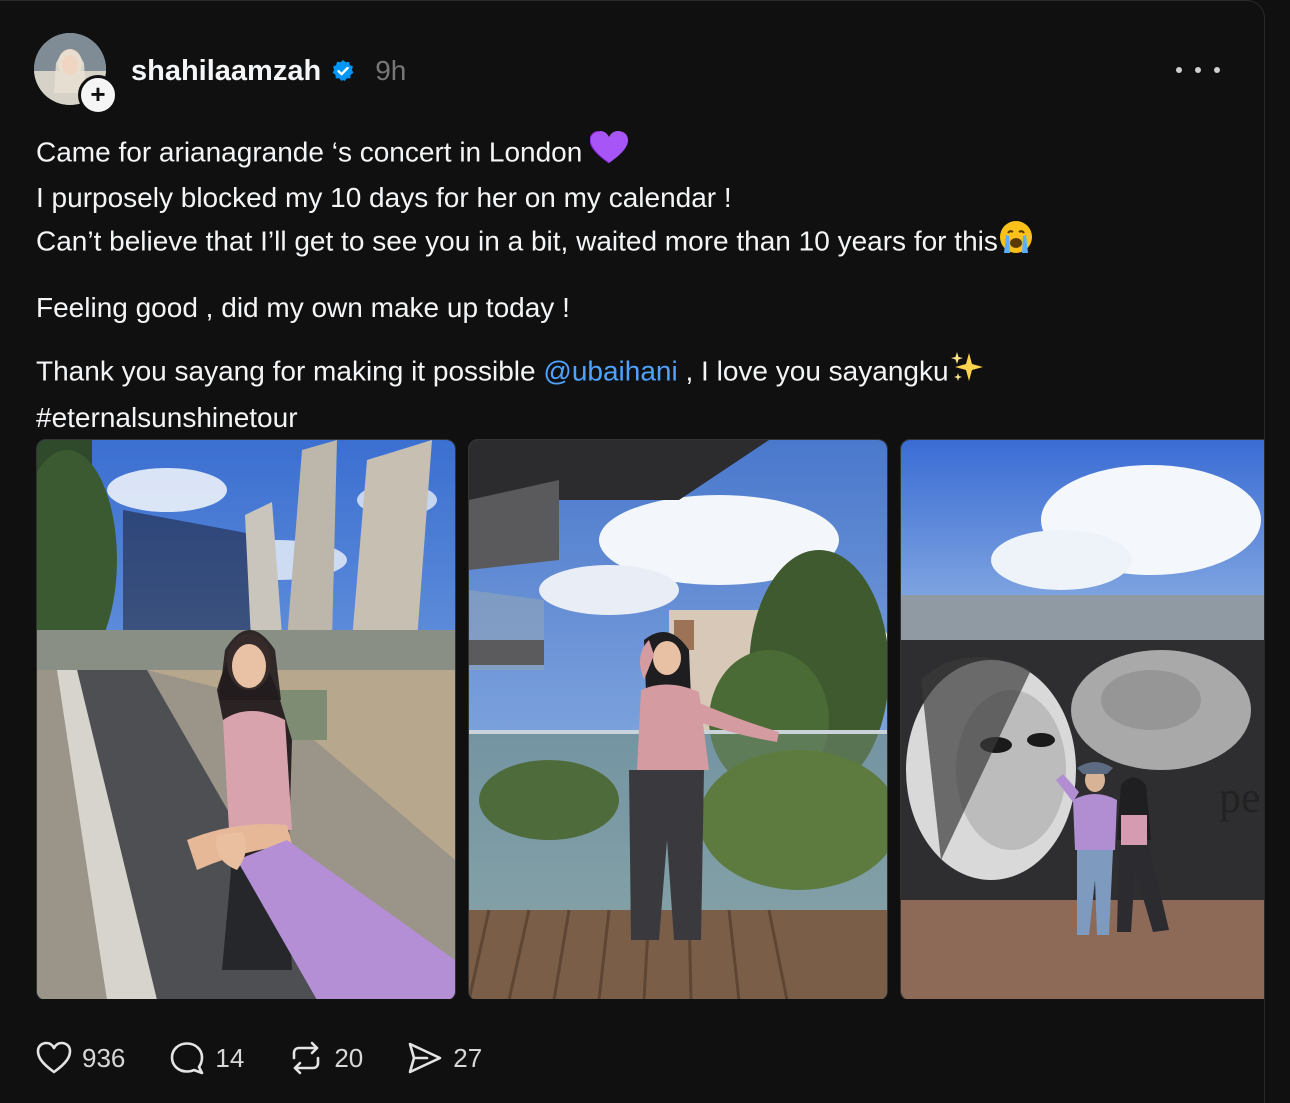  What do you see at coordinates (325, 1058) in the screenshot?
I see `repost-button: 20` at bounding box center [325, 1058].